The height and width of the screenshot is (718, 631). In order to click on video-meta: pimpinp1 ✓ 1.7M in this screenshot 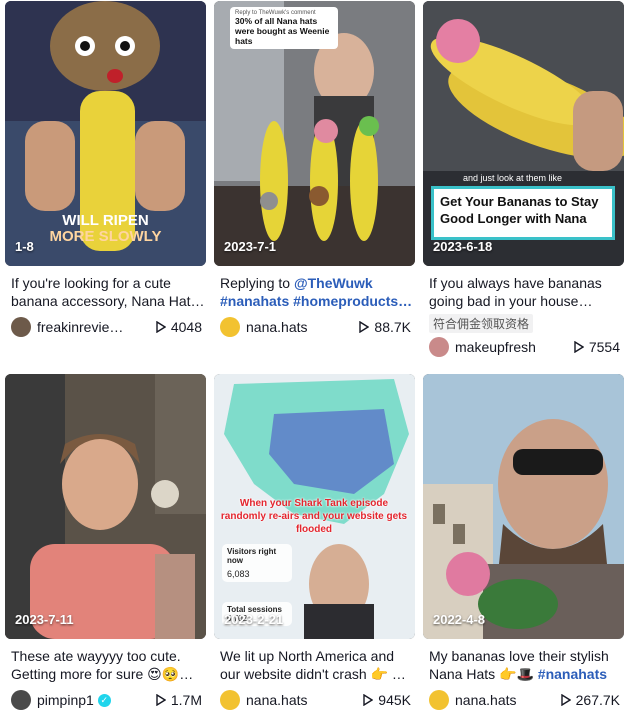, I will do `click(105, 700)`.